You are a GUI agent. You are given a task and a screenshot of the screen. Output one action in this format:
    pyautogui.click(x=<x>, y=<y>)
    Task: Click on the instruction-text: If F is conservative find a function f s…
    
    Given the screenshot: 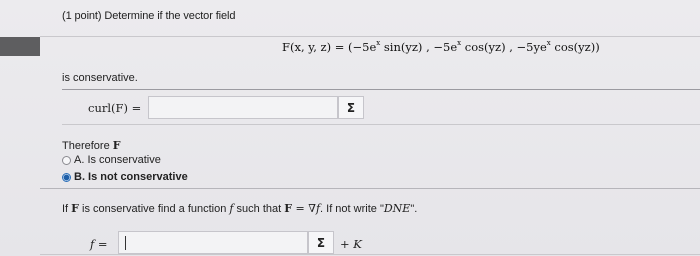 What is the action you would take?
    pyautogui.click(x=239, y=208)
    